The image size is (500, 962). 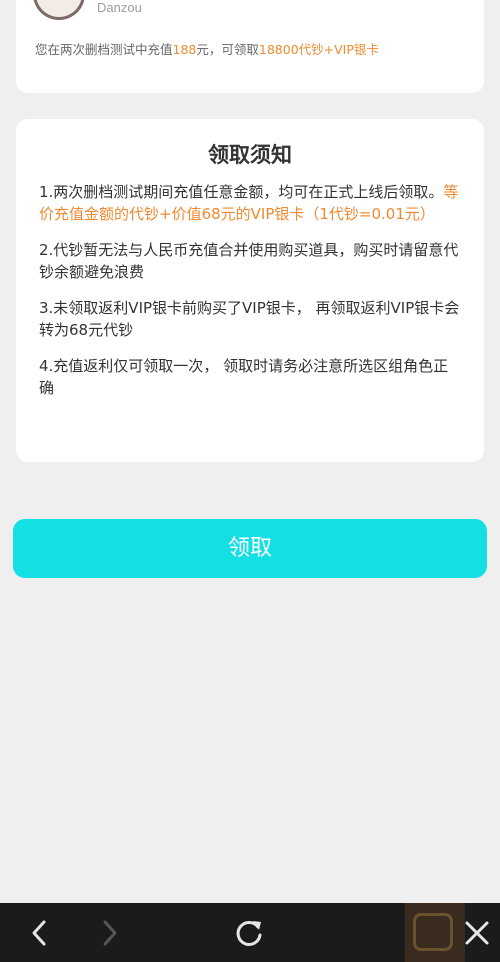 What do you see at coordinates (241, 192) in the screenshot?
I see `notice-item-text: 1.两次删档测试期间充值任意金额，均可在正式上线后领取。` at bounding box center [241, 192].